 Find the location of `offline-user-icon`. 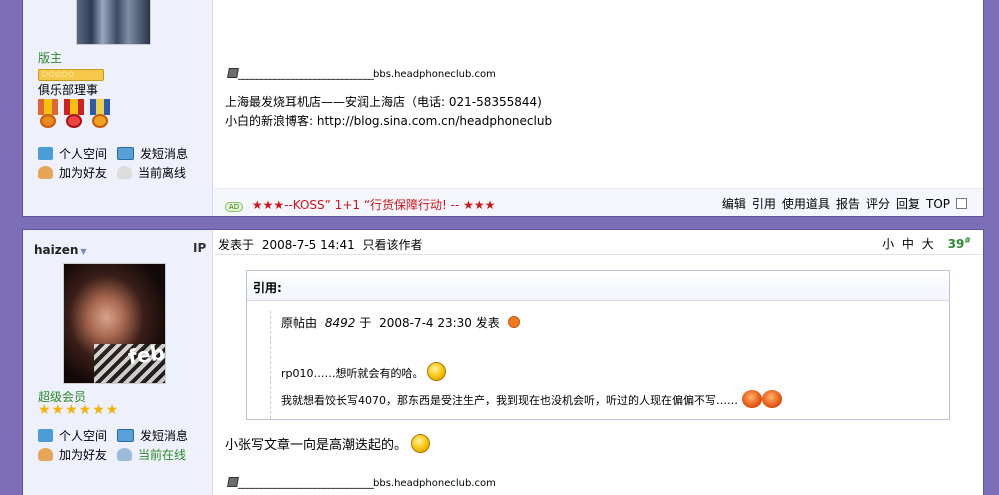

offline-user-icon is located at coordinates (124, 172).